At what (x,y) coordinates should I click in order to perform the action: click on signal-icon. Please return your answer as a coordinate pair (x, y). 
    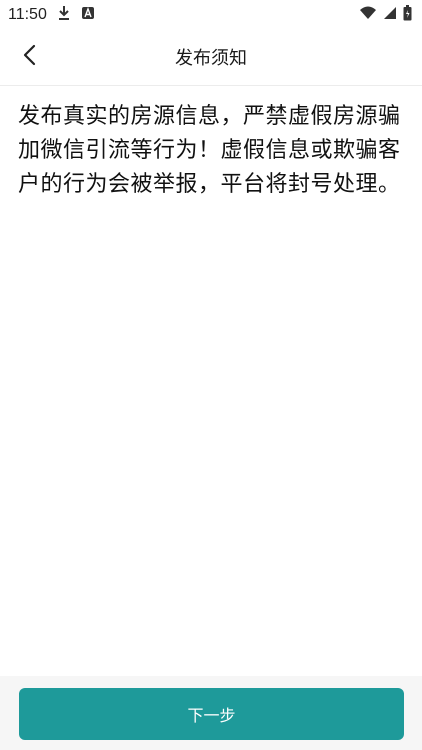
    Looking at the image, I should click on (390, 15).